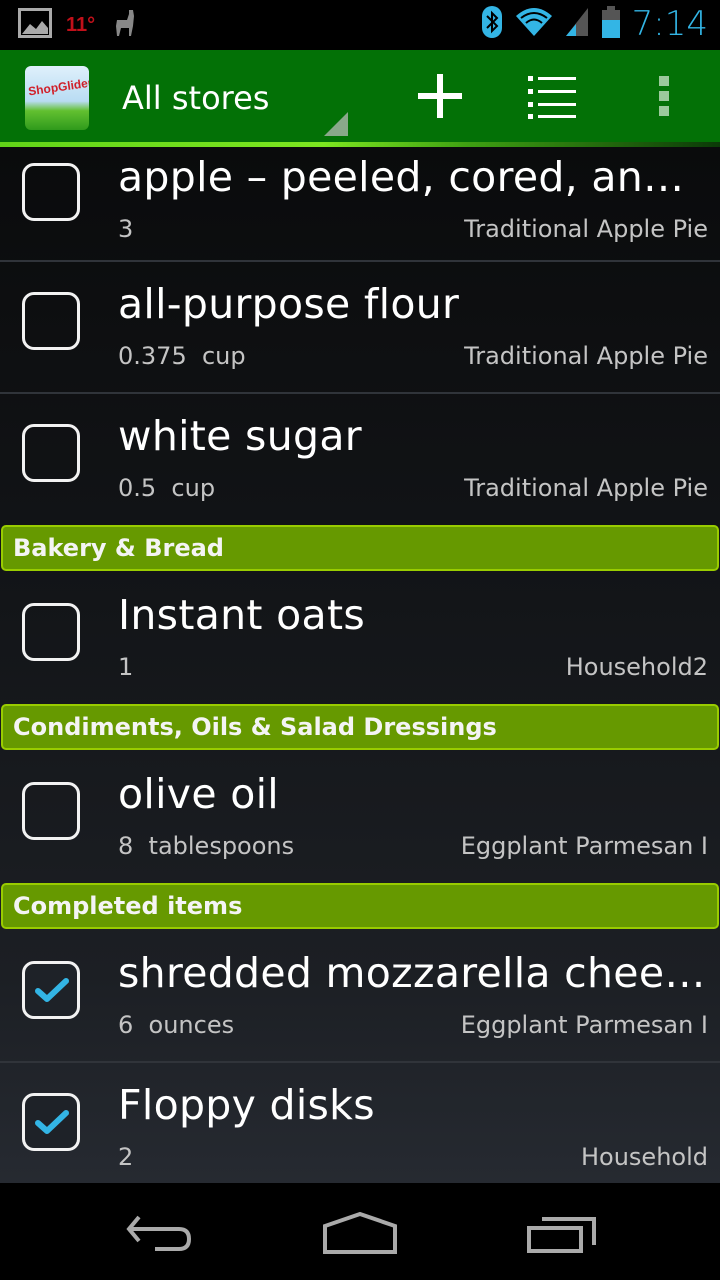  What do you see at coordinates (246, 1105) in the screenshot?
I see `item-name: Floppy disks` at bounding box center [246, 1105].